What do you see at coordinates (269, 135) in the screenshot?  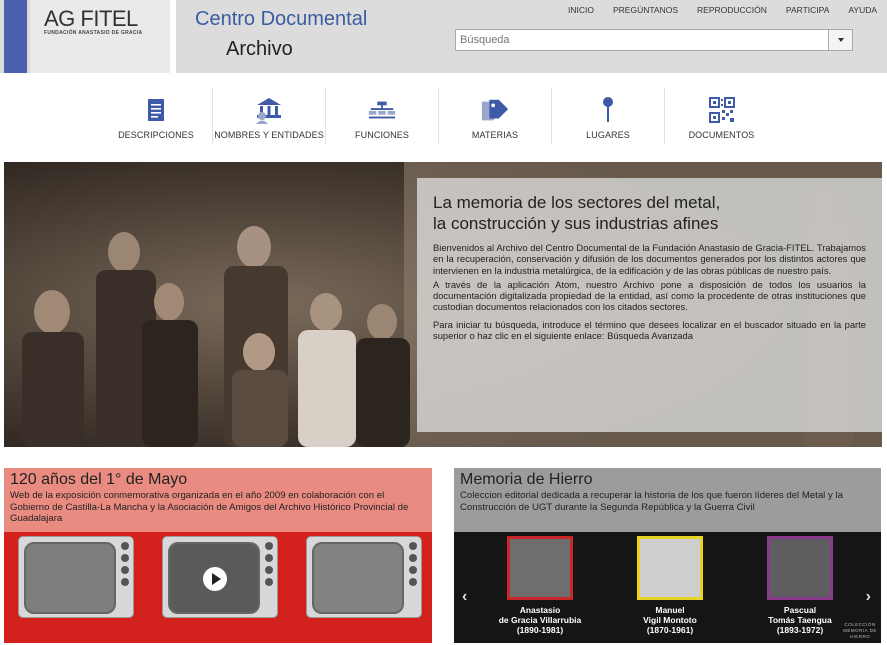 I see `nav-label: NOMBRES Y ENTIDADES` at bounding box center [269, 135].